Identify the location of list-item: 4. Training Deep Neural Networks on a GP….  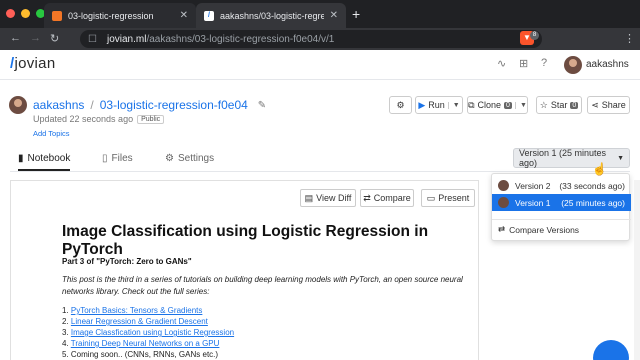
(148, 343).